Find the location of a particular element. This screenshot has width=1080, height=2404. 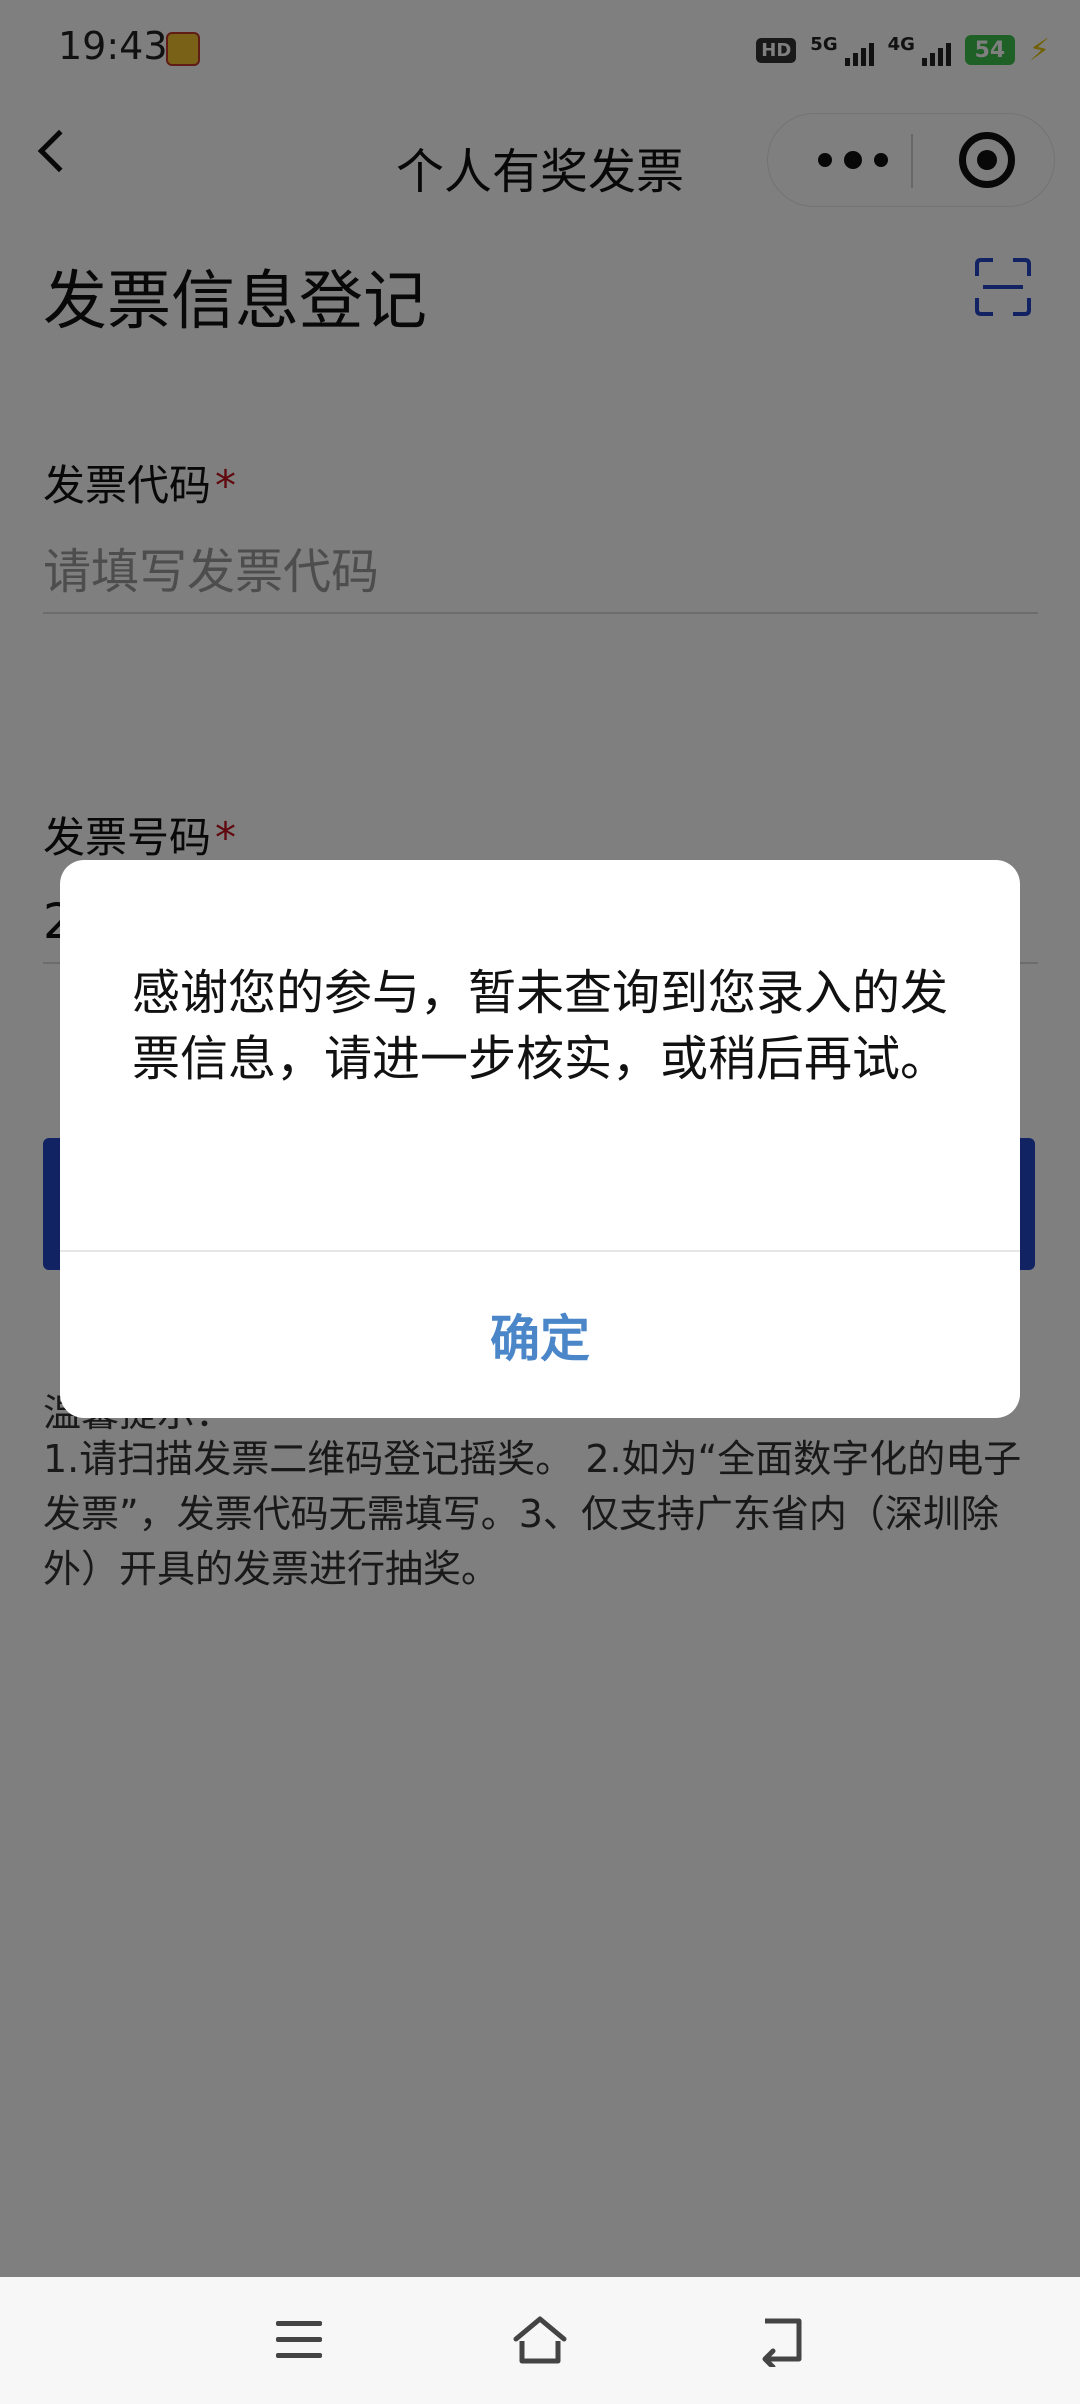

system-nav-bar is located at coordinates (540, 2340).